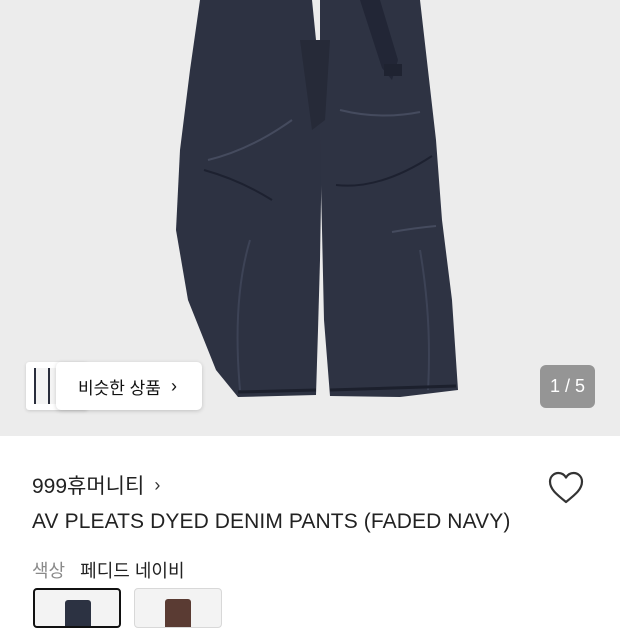 This screenshot has height=628, width=620. I want to click on color-option-row: 색상 페디드 네이비, so click(108, 570).